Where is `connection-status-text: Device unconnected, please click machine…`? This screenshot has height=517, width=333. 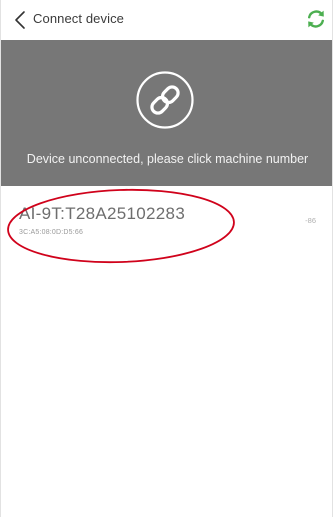 connection-status-text: Device unconnected, please click machine… is located at coordinates (167, 159).